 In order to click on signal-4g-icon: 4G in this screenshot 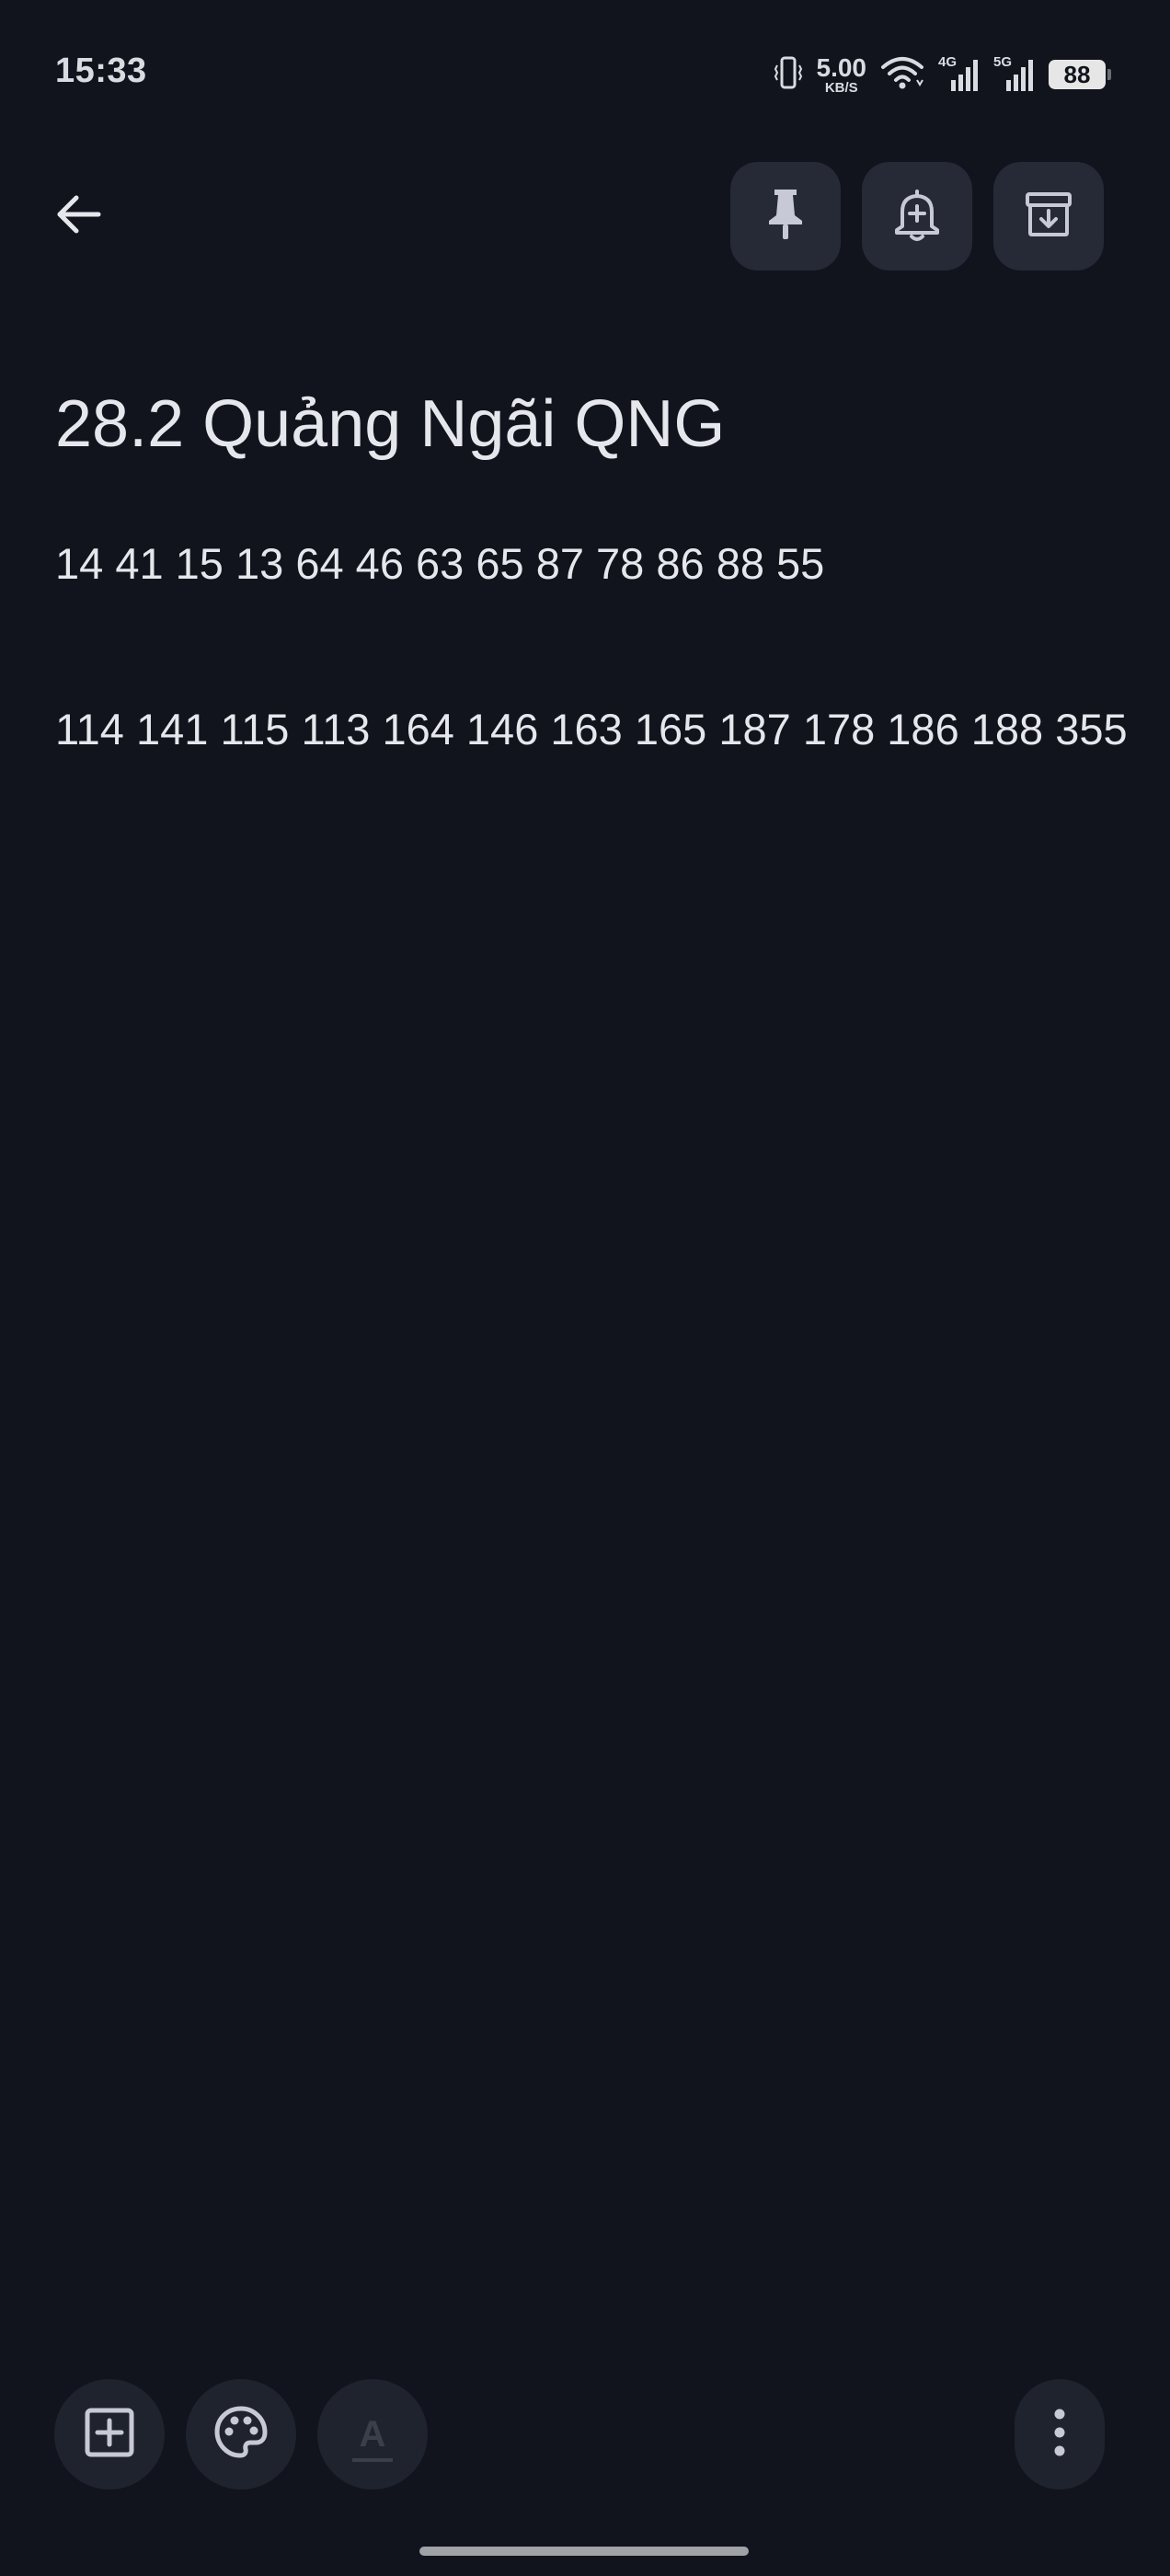, I will do `click(959, 73)`.